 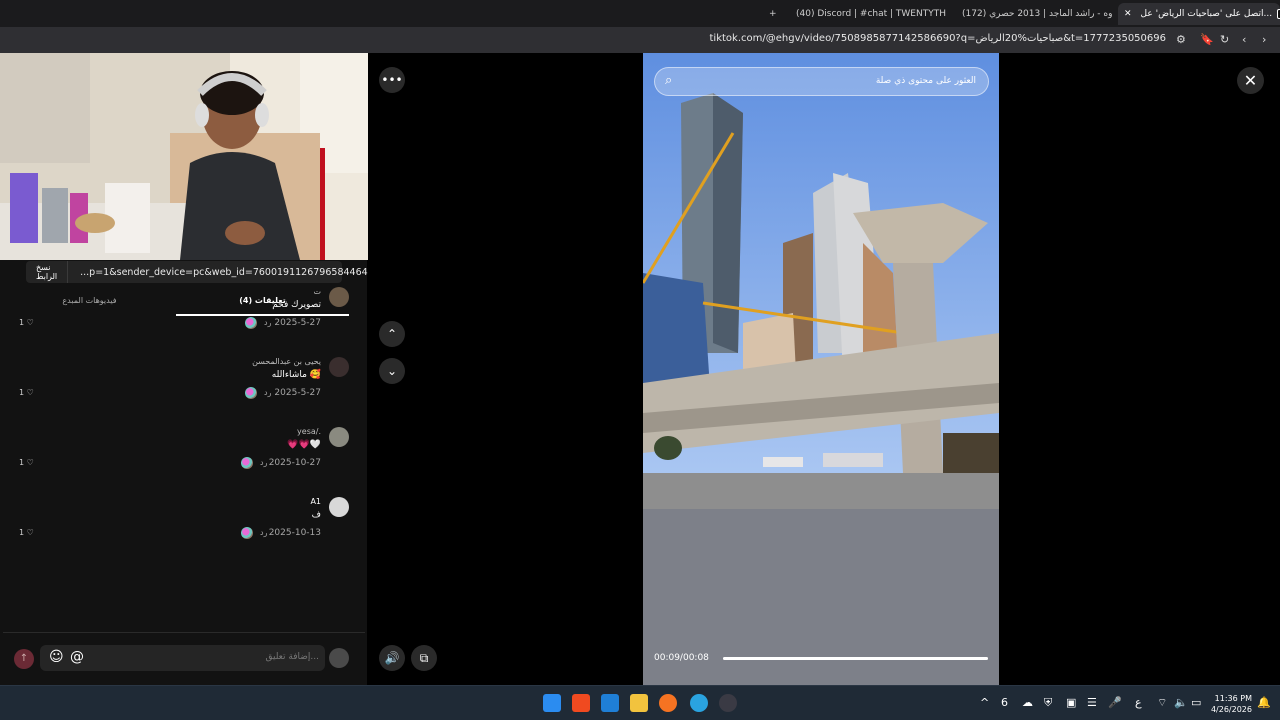 I want to click on app-tray-icon: ▣, so click(x=1071, y=702).